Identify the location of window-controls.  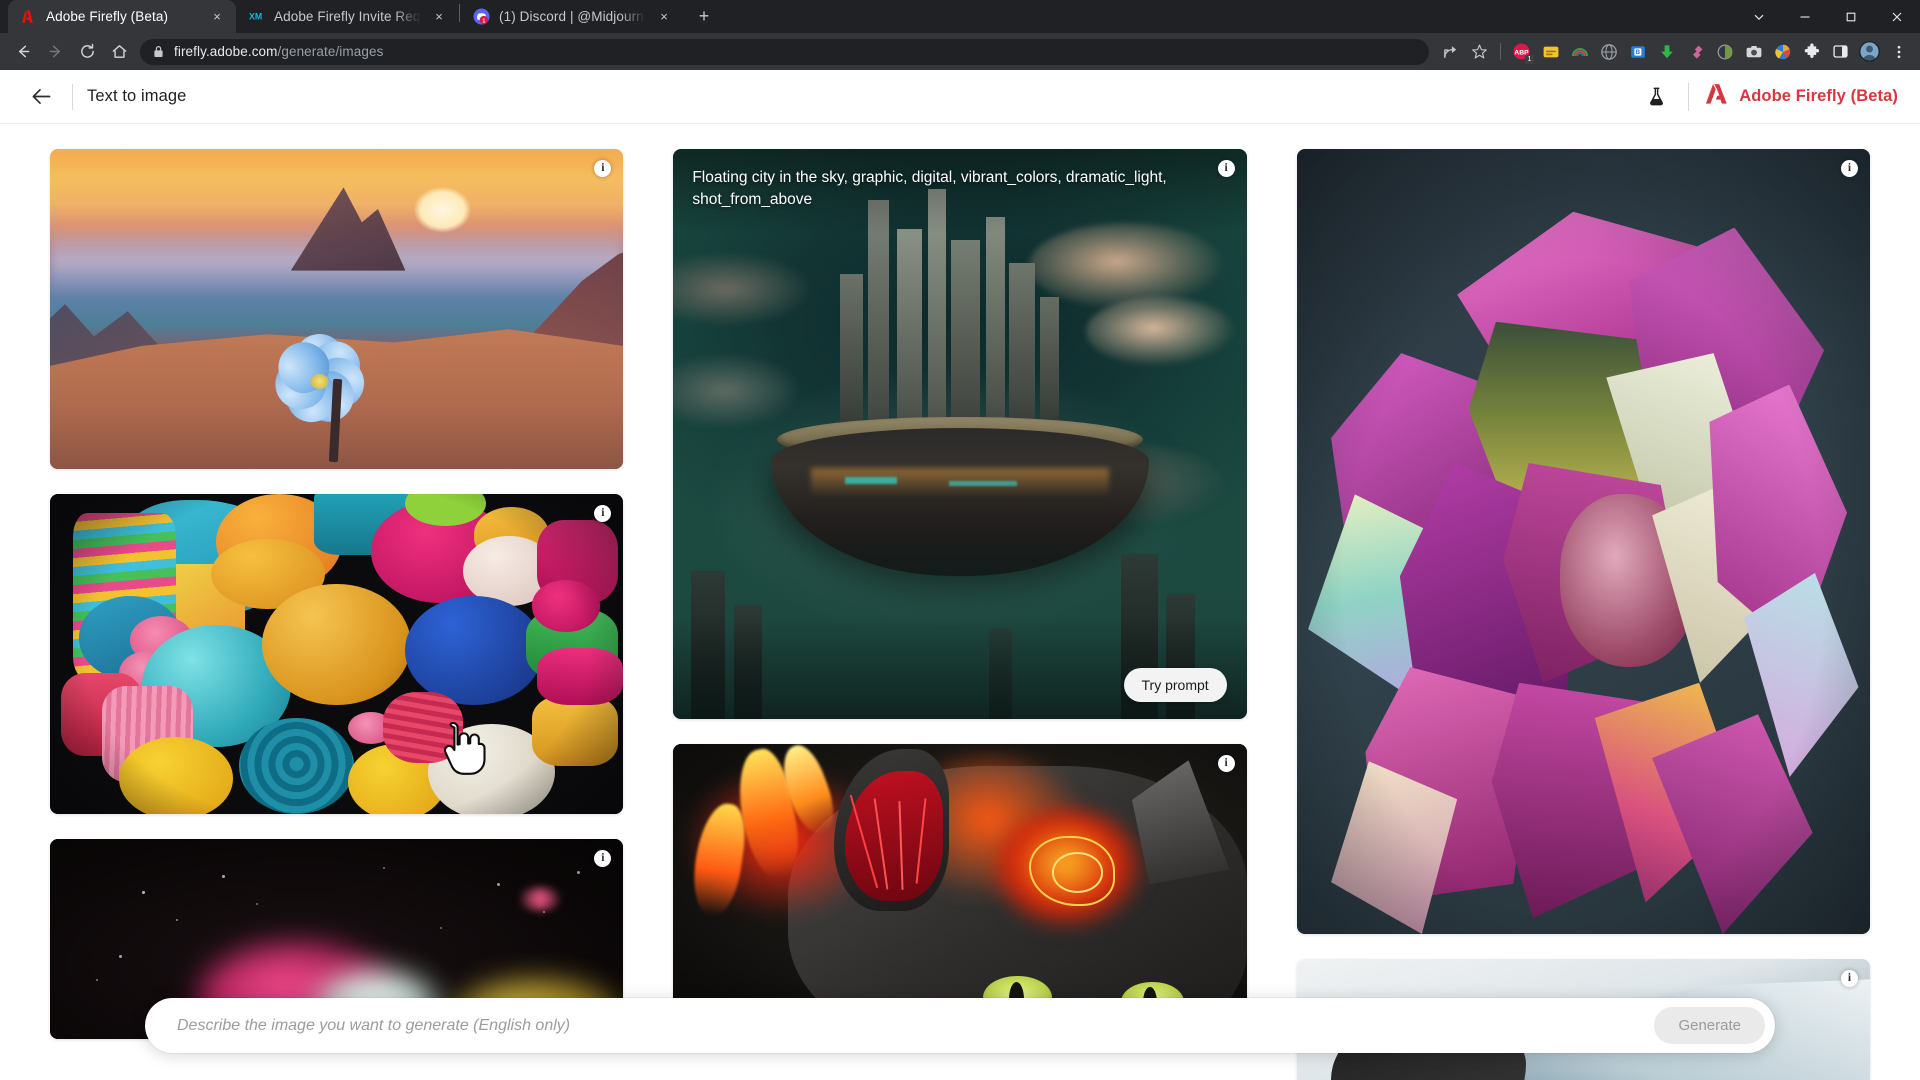
(1828, 16).